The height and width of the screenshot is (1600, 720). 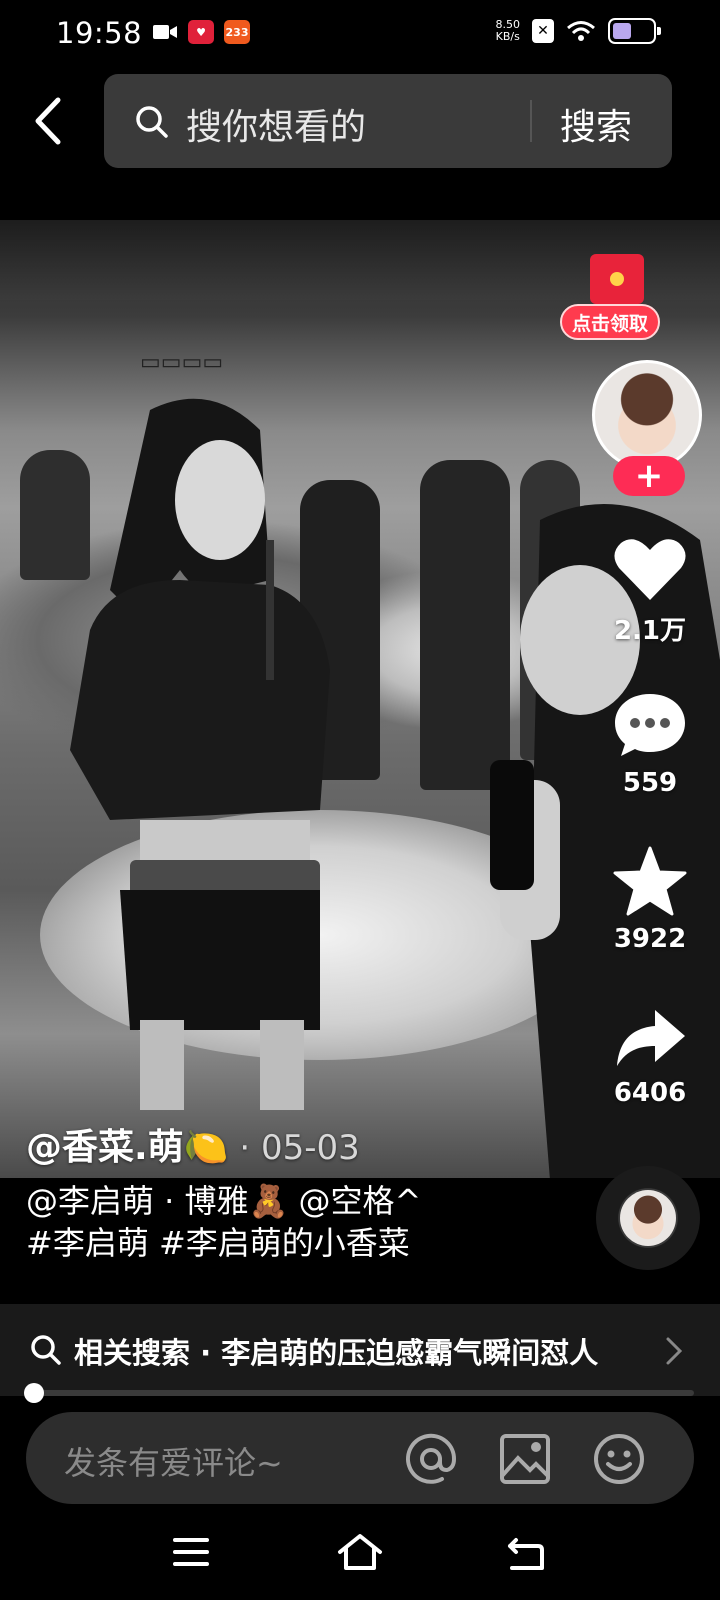 What do you see at coordinates (237, 32) in the screenshot?
I see `app-badge-orange: 233` at bounding box center [237, 32].